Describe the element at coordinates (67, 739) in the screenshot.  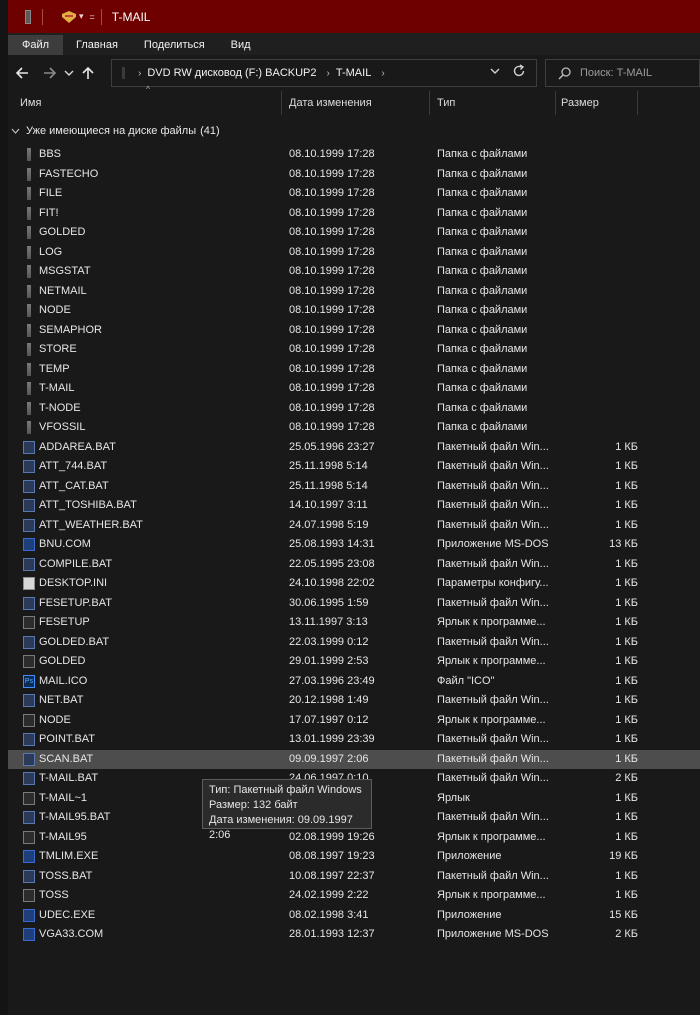
I see `file-name: POINT.BAT` at that location.